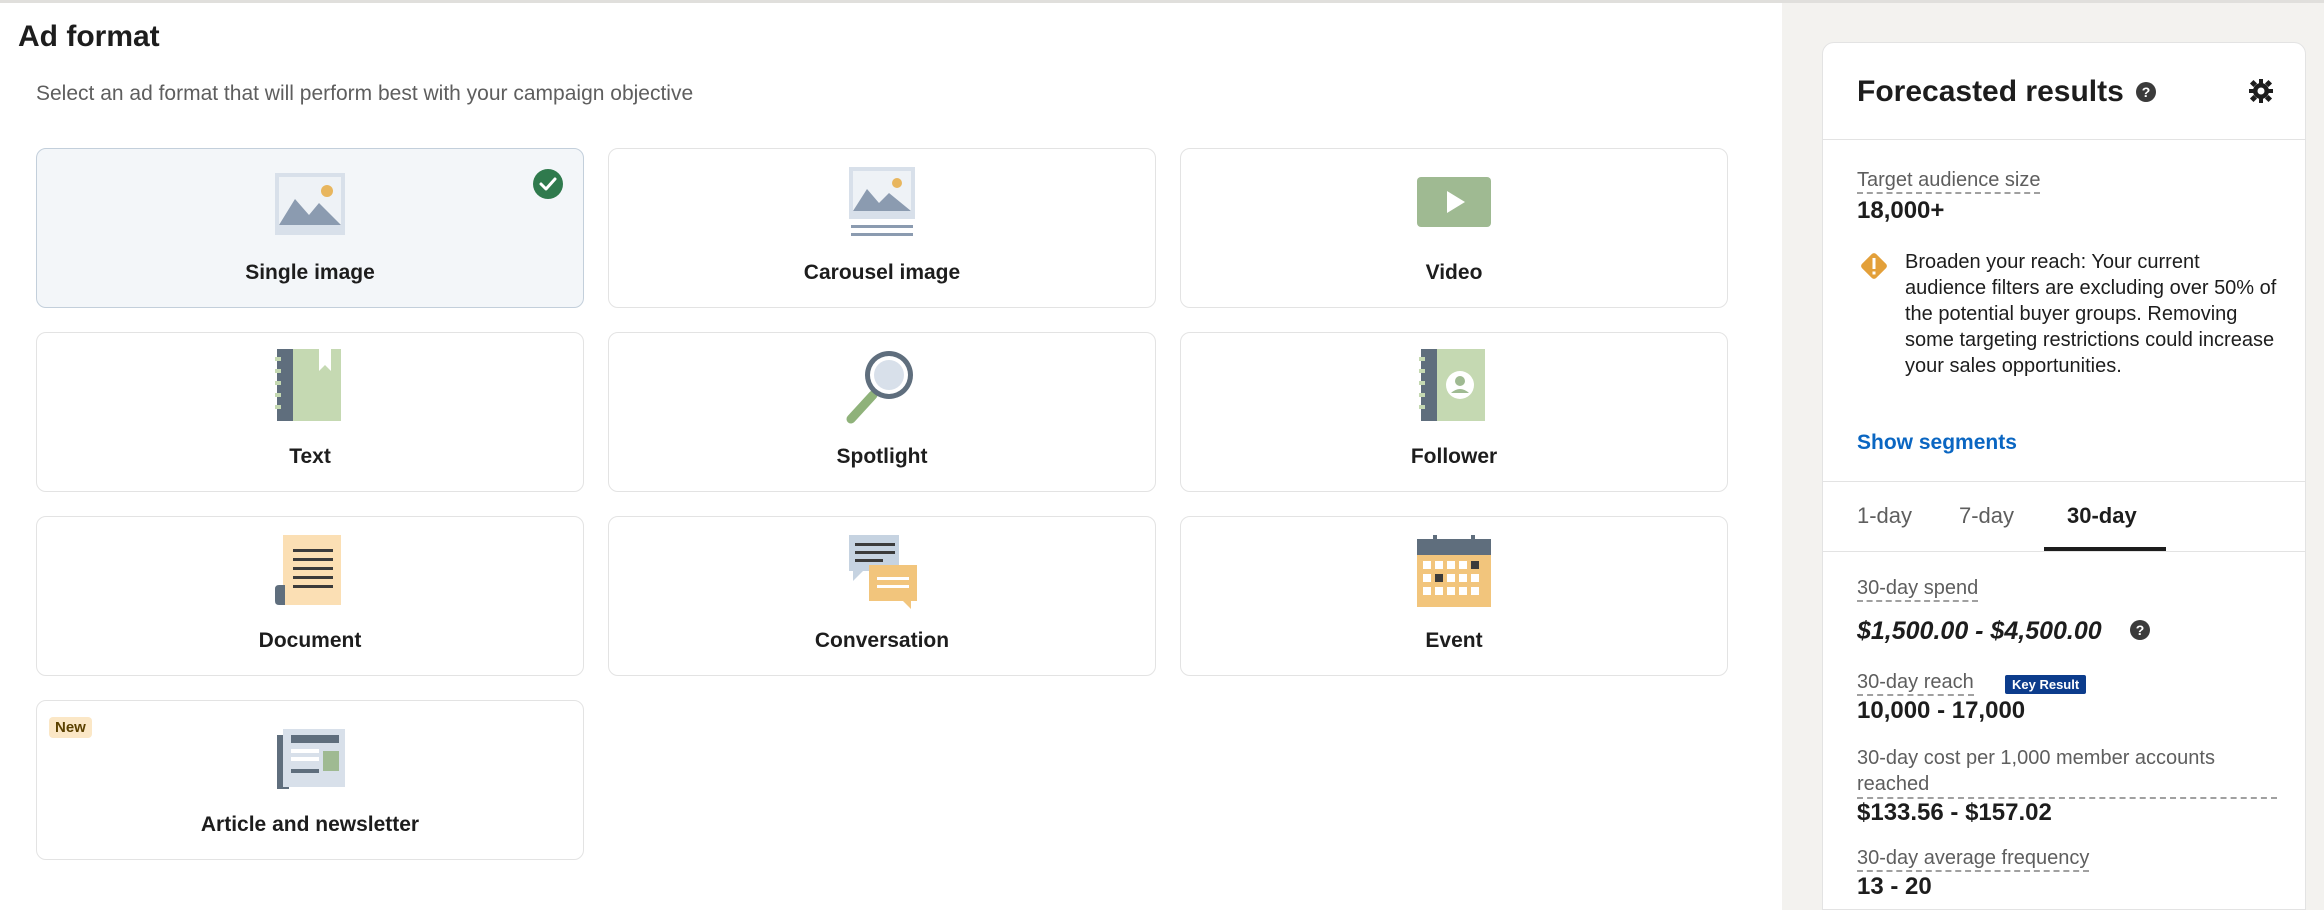 The height and width of the screenshot is (910, 2324). I want to click on format-card-conversation: Conversation, so click(882, 596).